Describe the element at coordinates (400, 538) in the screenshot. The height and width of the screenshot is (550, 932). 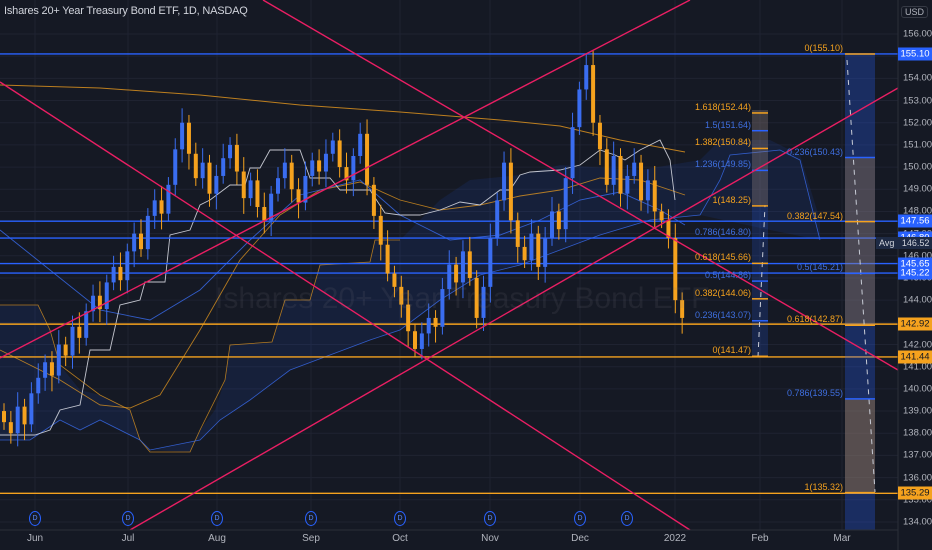
I see `x-tick-label: Oct` at that location.